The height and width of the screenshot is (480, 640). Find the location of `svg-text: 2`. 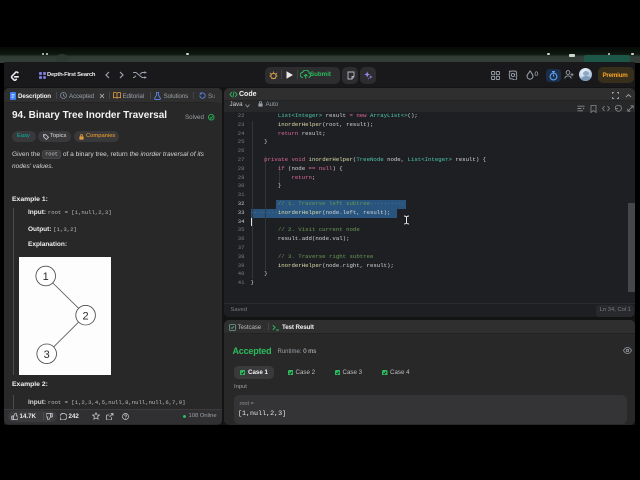

svg-text: 2 is located at coordinates (85, 316).